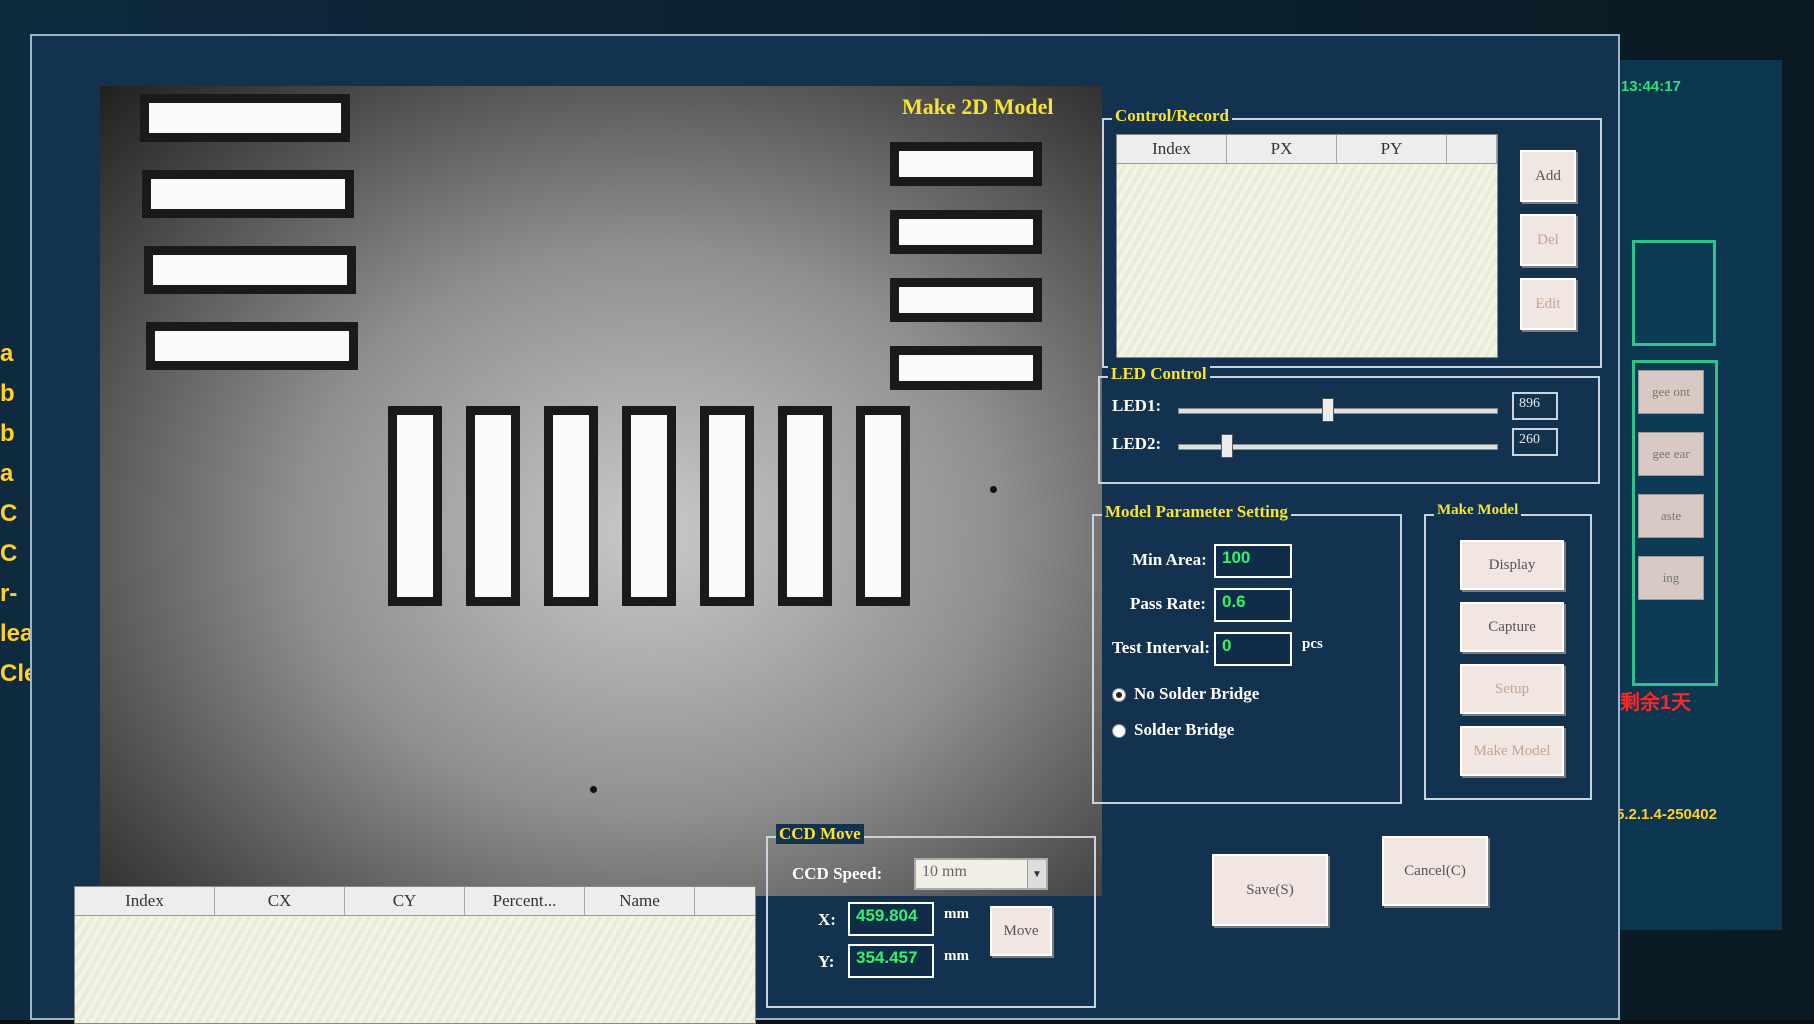 The image size is (1814, 1024). Describe the element at coordinates (1671, 392) in the screenshot. I see `background-button: gee ont` at that location.